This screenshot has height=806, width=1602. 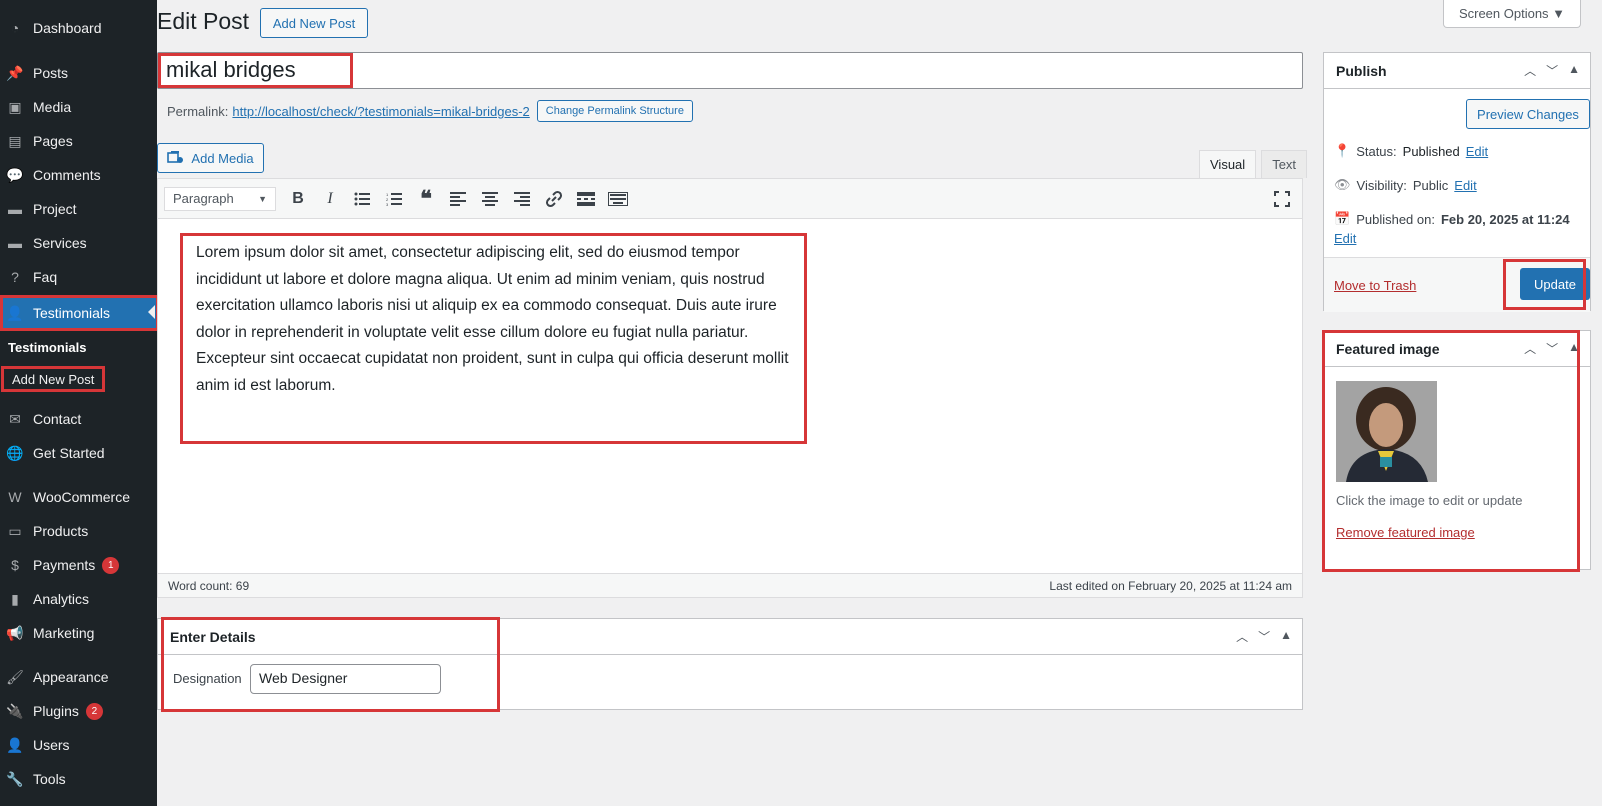 I want to click on user-icon: 👤, so click(x=15, y=312).